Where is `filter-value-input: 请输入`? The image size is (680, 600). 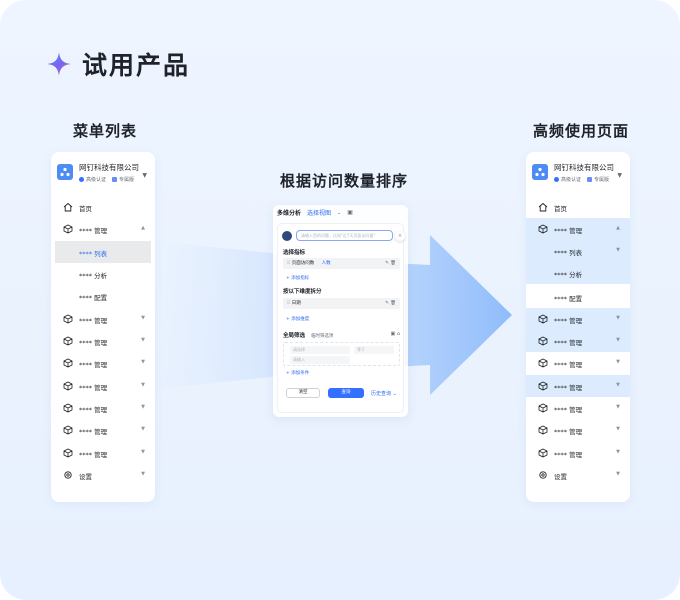
filter-value-input: 请输入 is located at coordinates (320, 360).